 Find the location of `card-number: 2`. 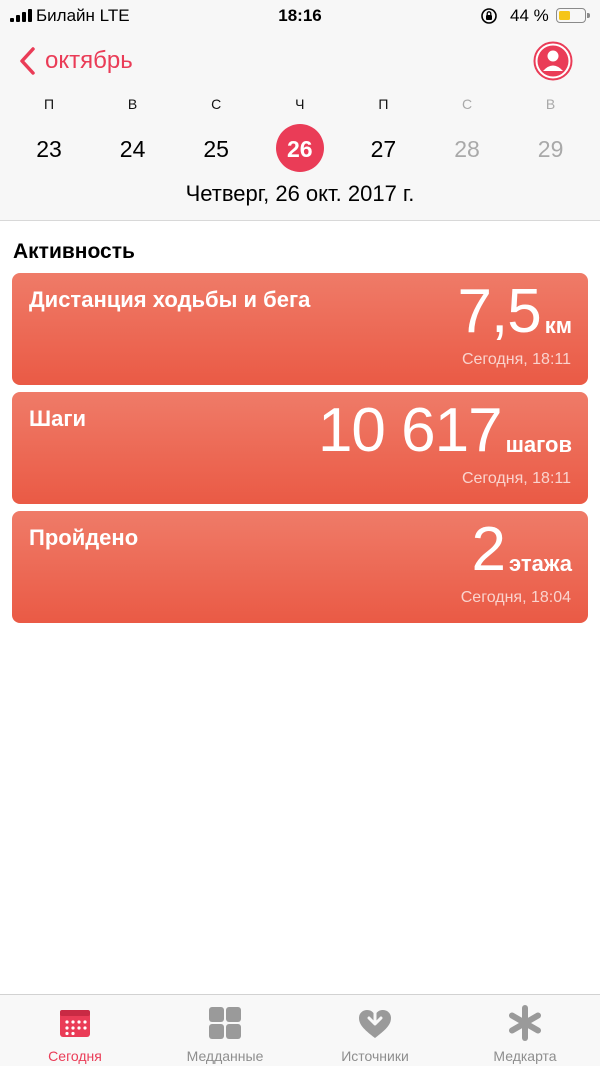

card-number: 2 is located at coordinates (488, 549).